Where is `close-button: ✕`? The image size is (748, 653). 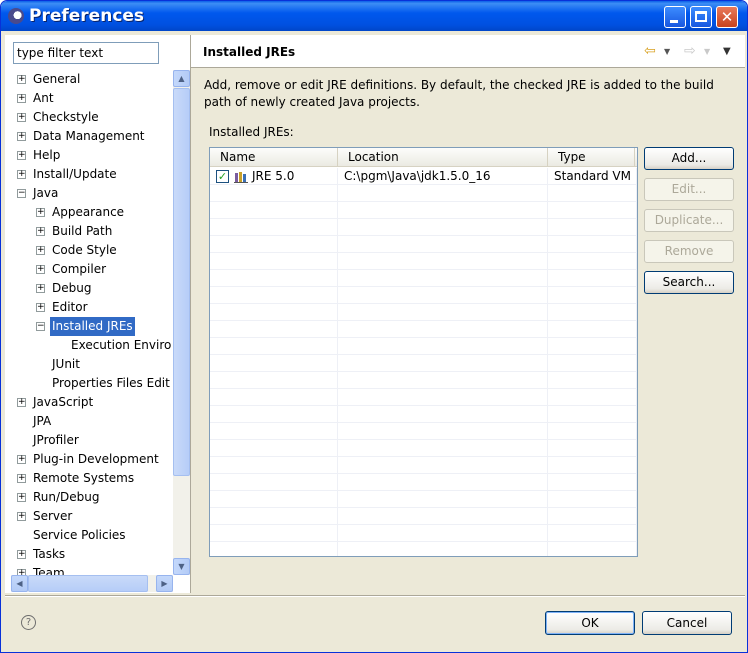
close-button: ✕ is located at coordinates (727, 17).